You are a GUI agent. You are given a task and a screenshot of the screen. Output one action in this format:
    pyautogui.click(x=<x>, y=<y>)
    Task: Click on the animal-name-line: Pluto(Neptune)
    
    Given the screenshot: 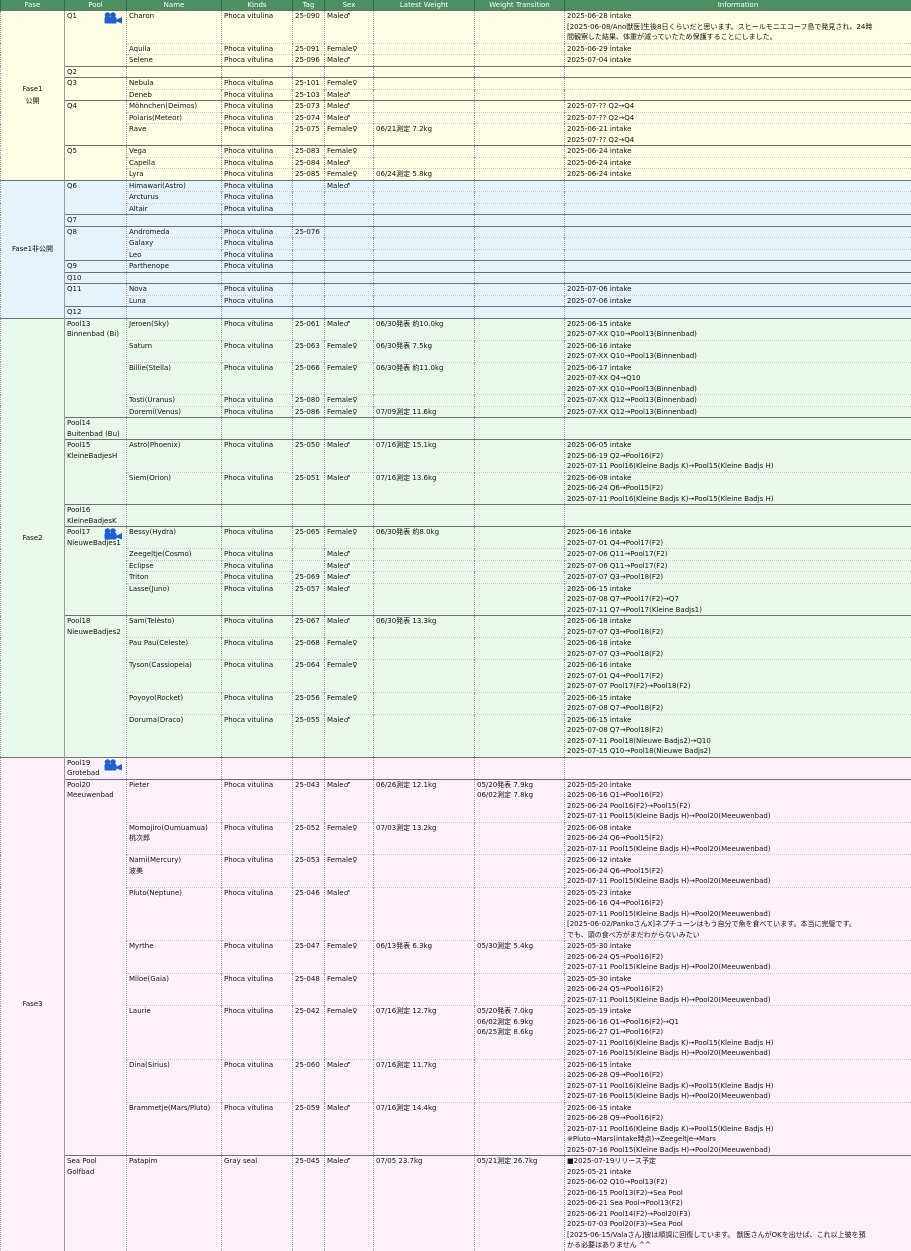 What is the action you would take?
    pyautogui.click(x=174, y=893)
    